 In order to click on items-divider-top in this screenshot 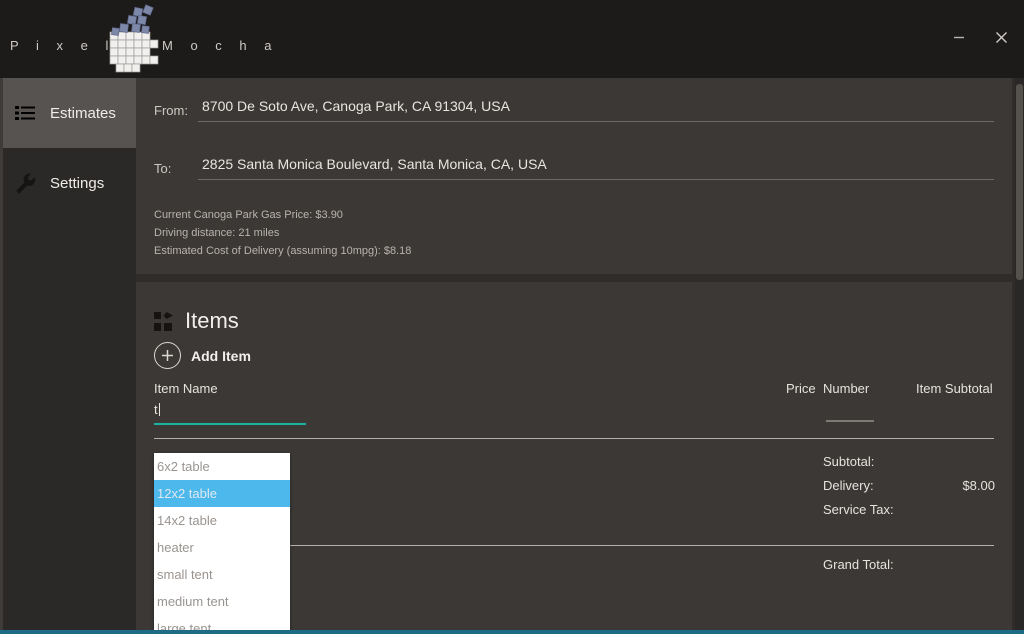, I will do `click(574, 438)`.